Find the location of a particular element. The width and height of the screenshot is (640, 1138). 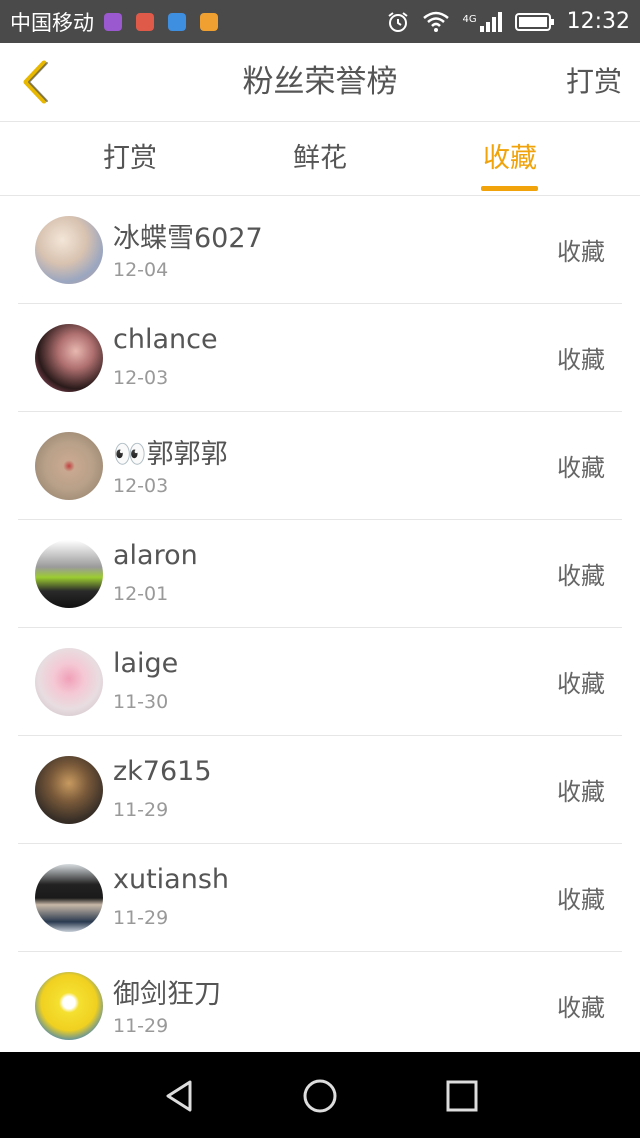

nav-recents-button is located at coordinates (462, 1096).